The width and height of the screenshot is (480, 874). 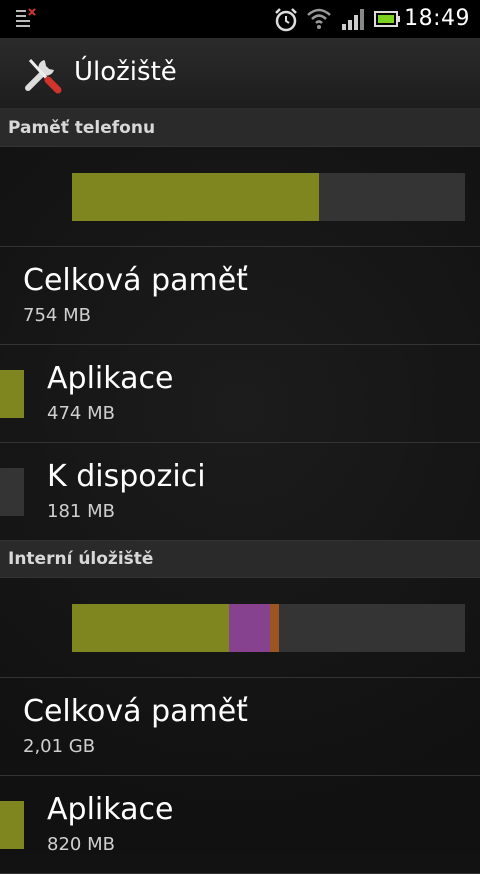 I want to click on page-title: Úložiště, so click(x=125, y=72).